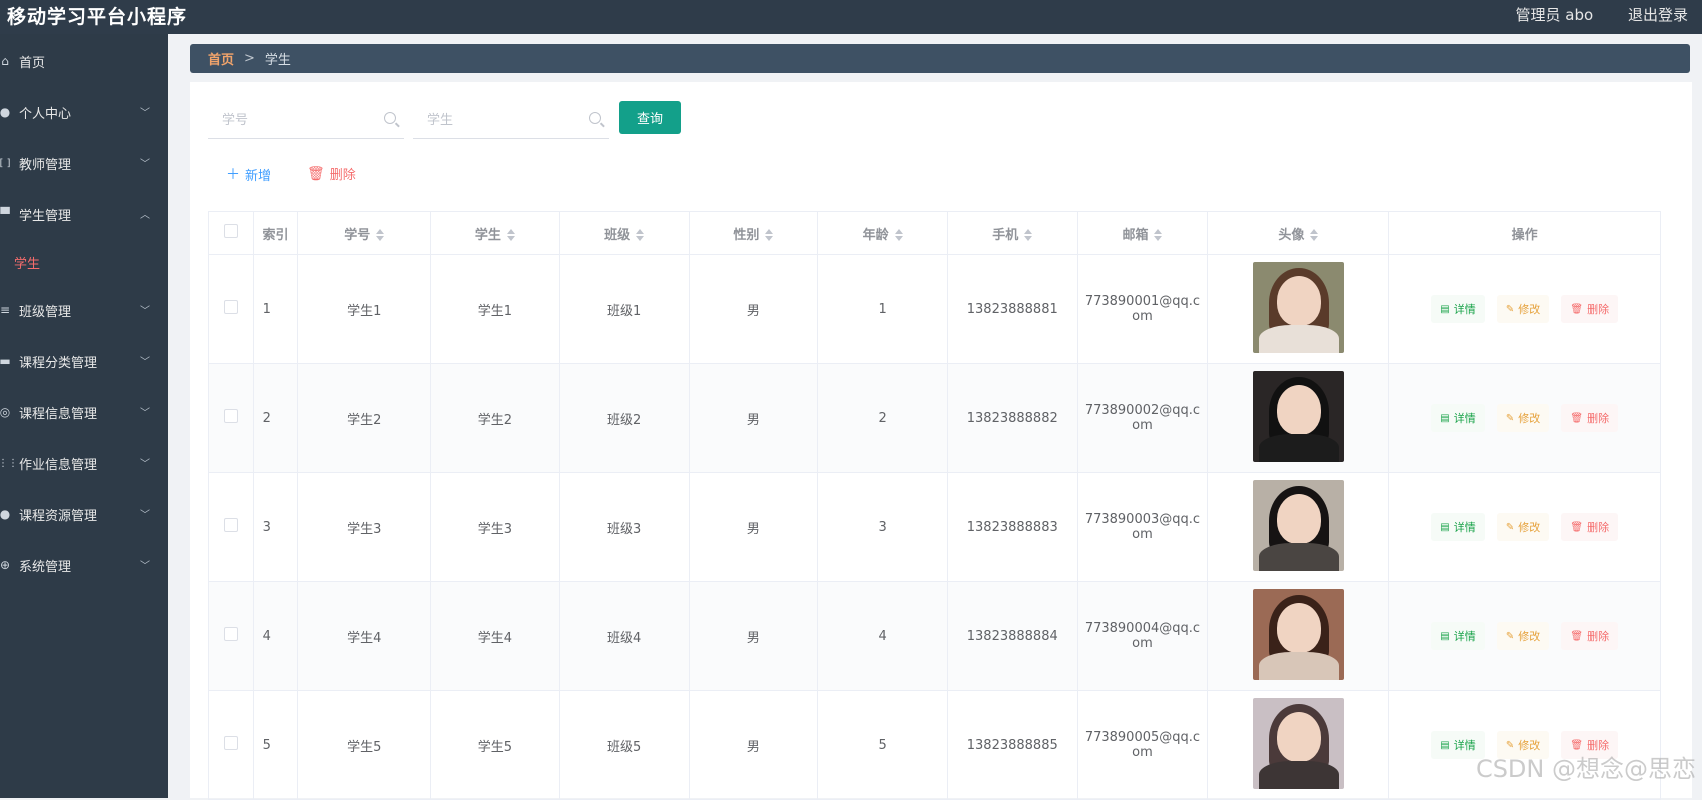 The width and height of the screenshot is (1702, 800). What do you see at coordinates (84, 310) in the screenshot?
I see `sidebar-item-class-management: ≡ 班级管理 ﹀` at bounding box center [84, 310].